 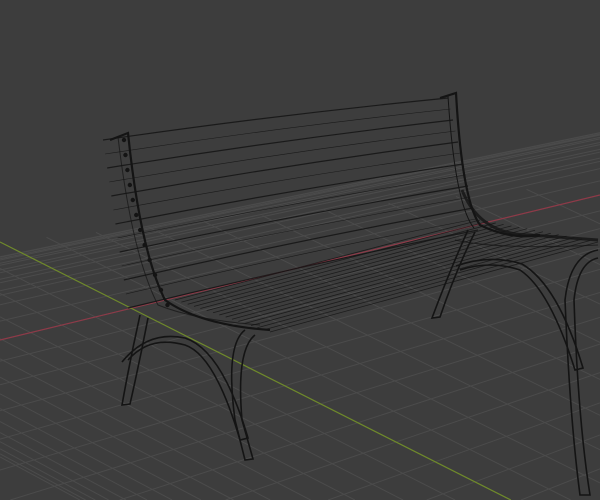 I want to click on right-front-leg, so click(x=581, y=372).